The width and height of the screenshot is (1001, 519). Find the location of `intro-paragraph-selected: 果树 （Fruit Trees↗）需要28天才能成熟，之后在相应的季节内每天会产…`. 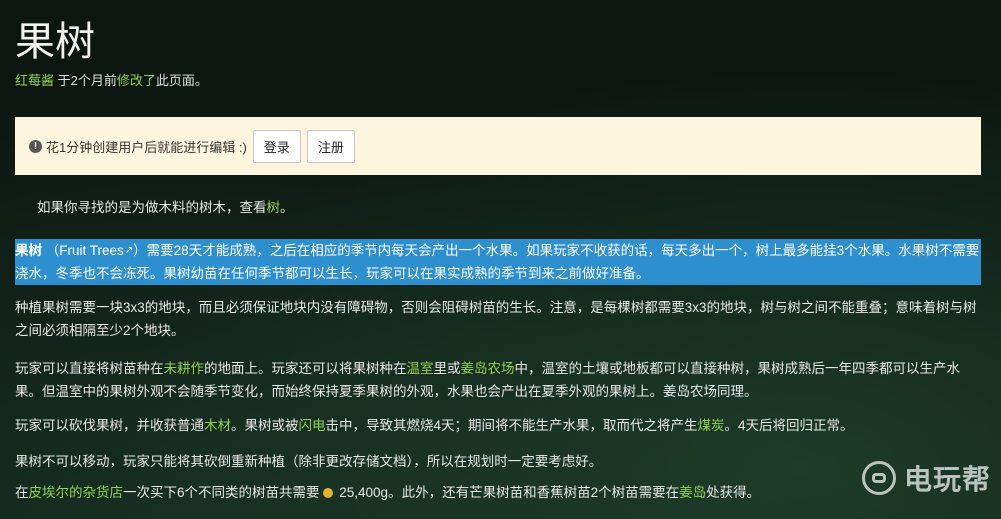

intro-paragraph-selected: 果树 （Fruit Trees↗）需要28天才能成熟，之后在相应的季节内每天会产… is located at coordinates (498, 262).